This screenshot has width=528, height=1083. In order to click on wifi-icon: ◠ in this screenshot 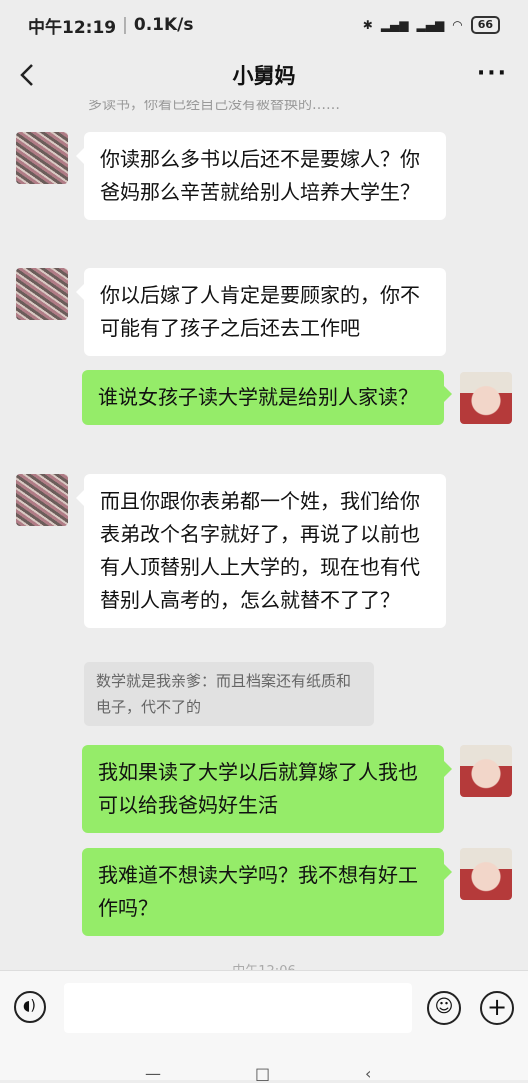, I will do `click(457, 25)`.